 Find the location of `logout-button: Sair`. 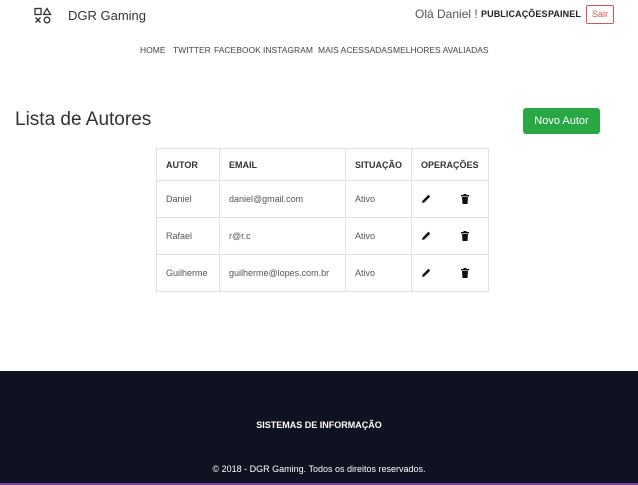

logout-button: Sair is located at coordinates (600, 14).